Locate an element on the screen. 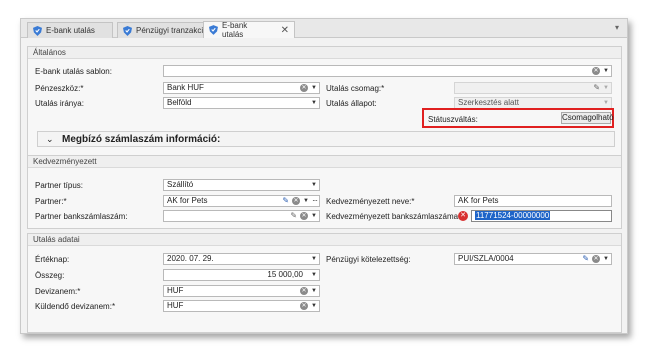  currency-label: Devizanem:* is located at coordinates (58, 291).